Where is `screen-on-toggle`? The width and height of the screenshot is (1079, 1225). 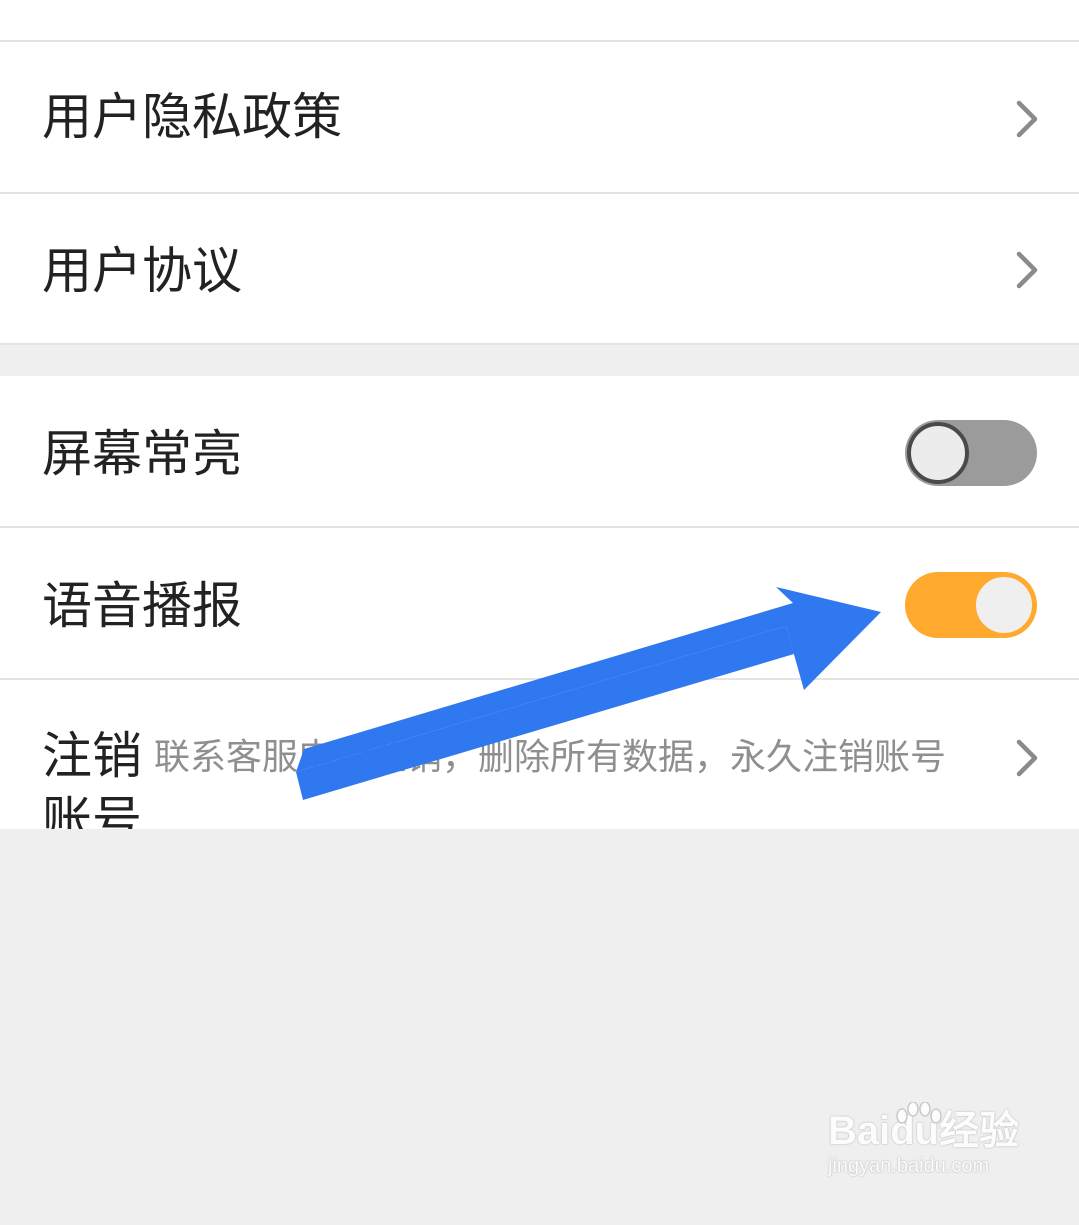 screen-on-toggle is located at coordinates (971, 453).